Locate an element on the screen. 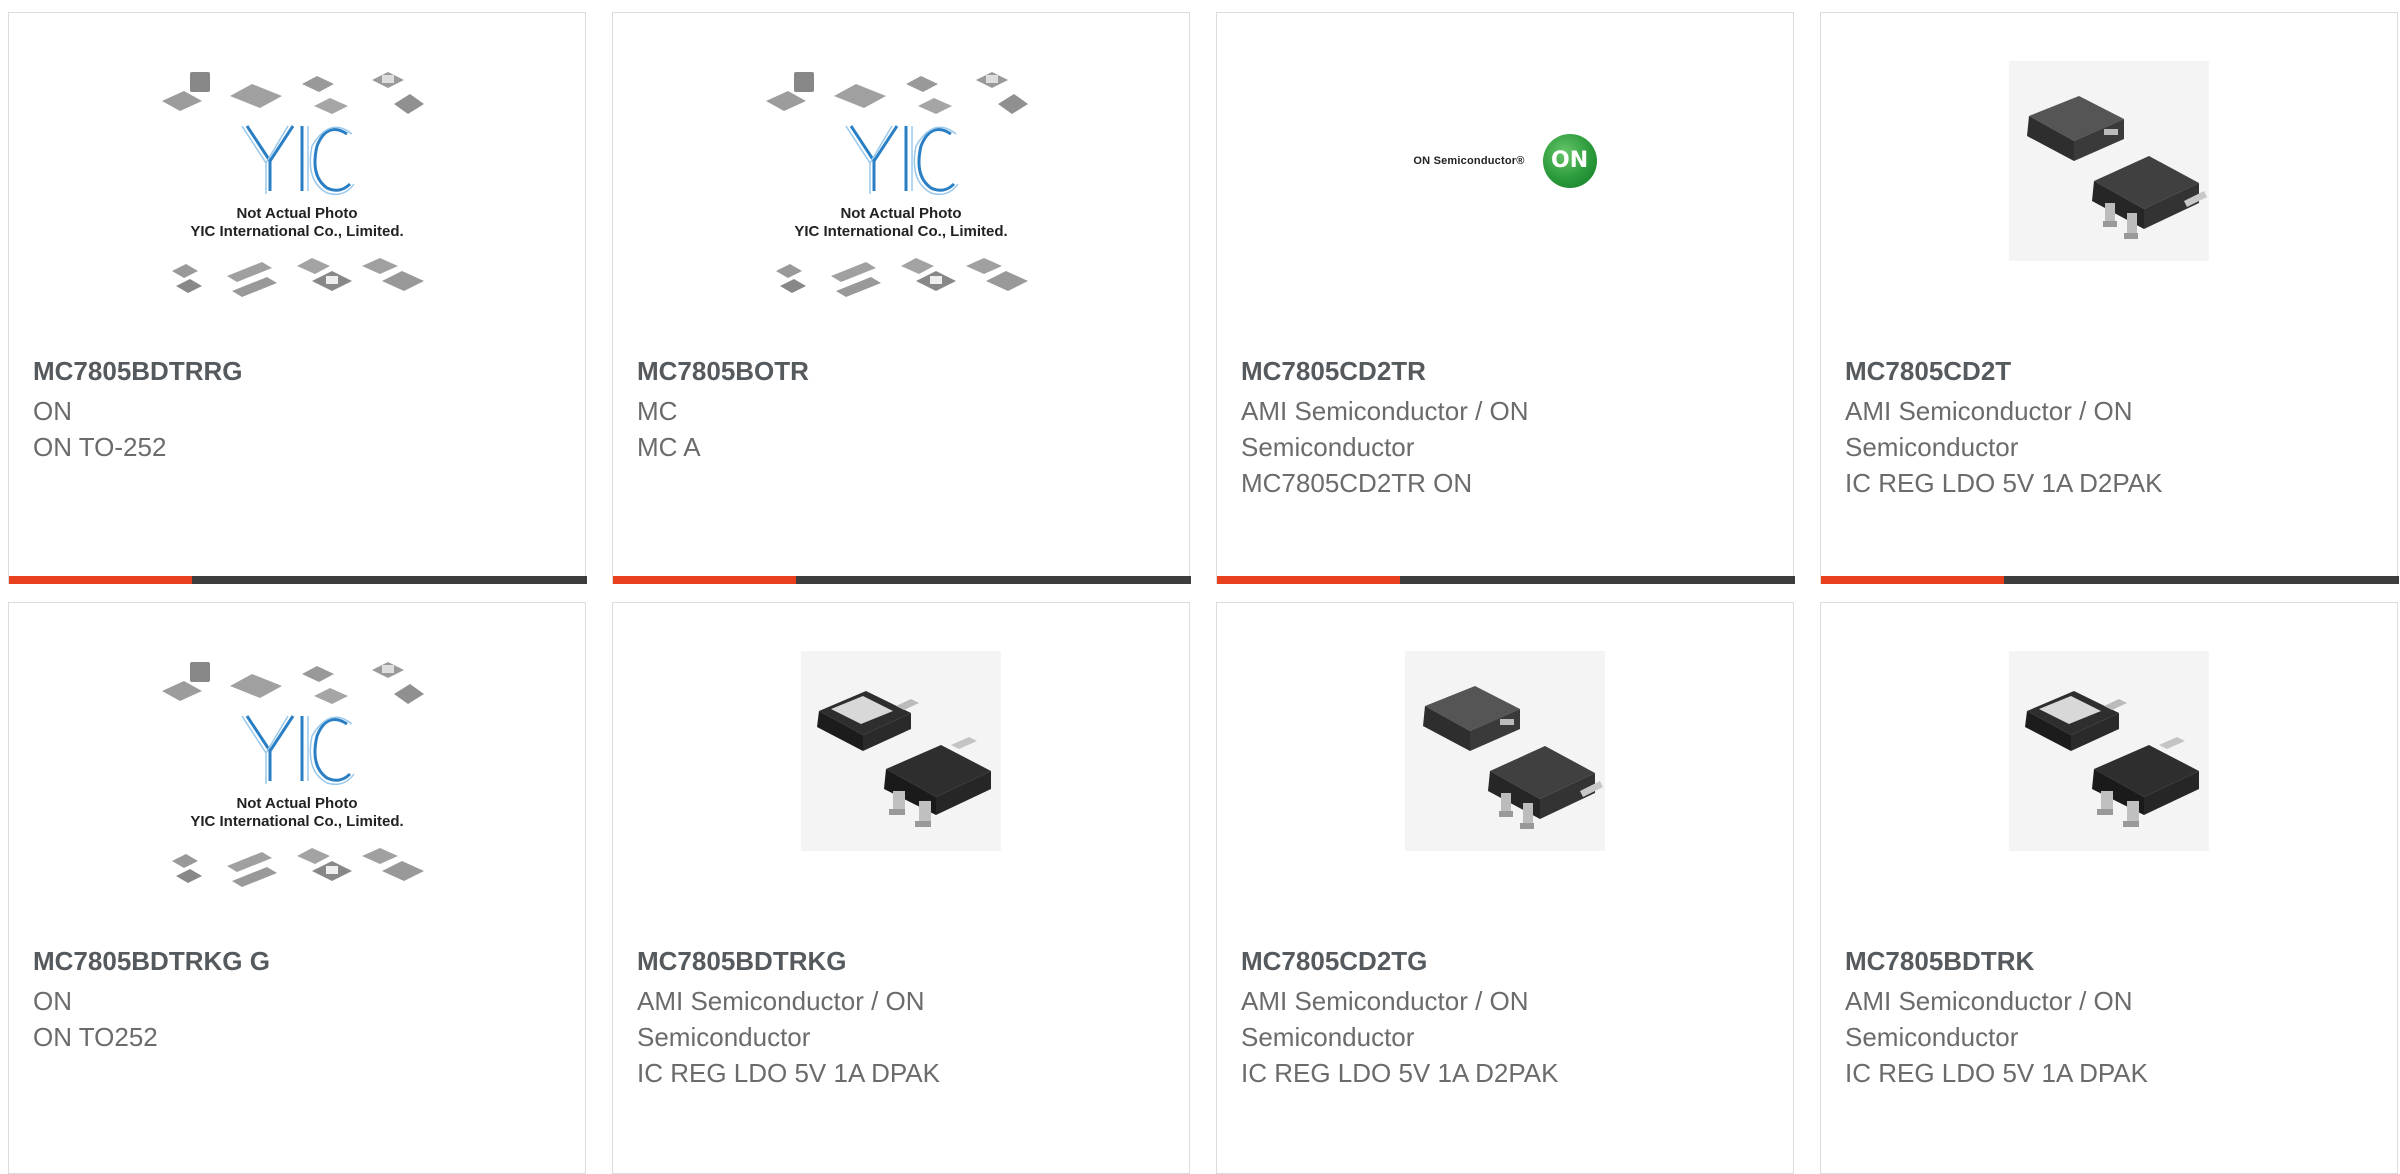 Image resolution: width=2400 pixels, height=1174 pixels. part-number: MC7805BDTRK is located at coordinates (1939, 961).